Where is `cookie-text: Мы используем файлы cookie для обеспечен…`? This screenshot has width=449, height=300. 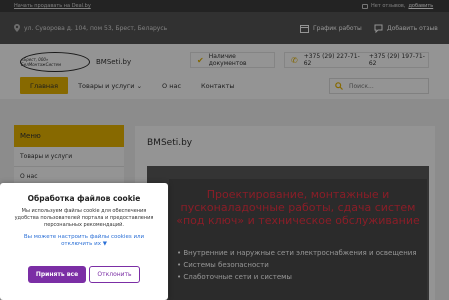
cookie-text: Мы используем файлы cookie для обеспечен… is located at coordinates (84, 218).